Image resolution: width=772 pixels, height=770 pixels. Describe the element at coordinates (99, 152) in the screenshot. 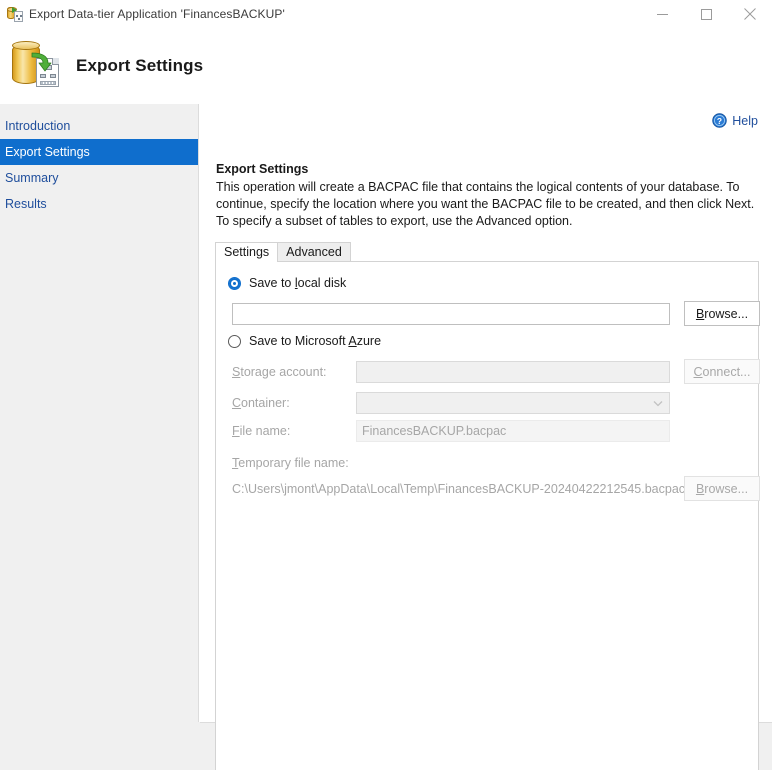

I see `sidebar-item-export-settings: Export Settings` at that location.